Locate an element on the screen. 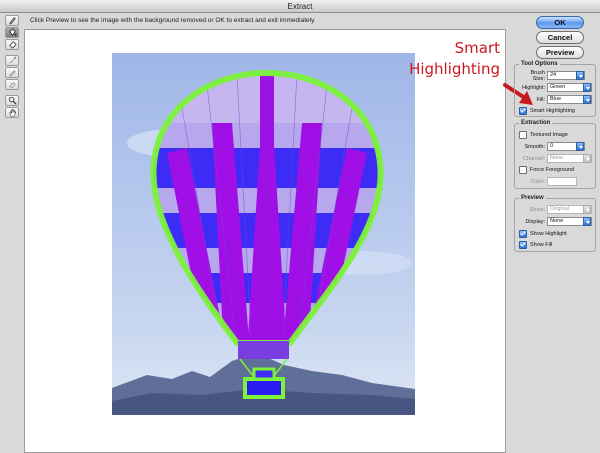 This screenshot has height=453, width=600. callout-line-1: Smart is located at coordinates (477, 48).